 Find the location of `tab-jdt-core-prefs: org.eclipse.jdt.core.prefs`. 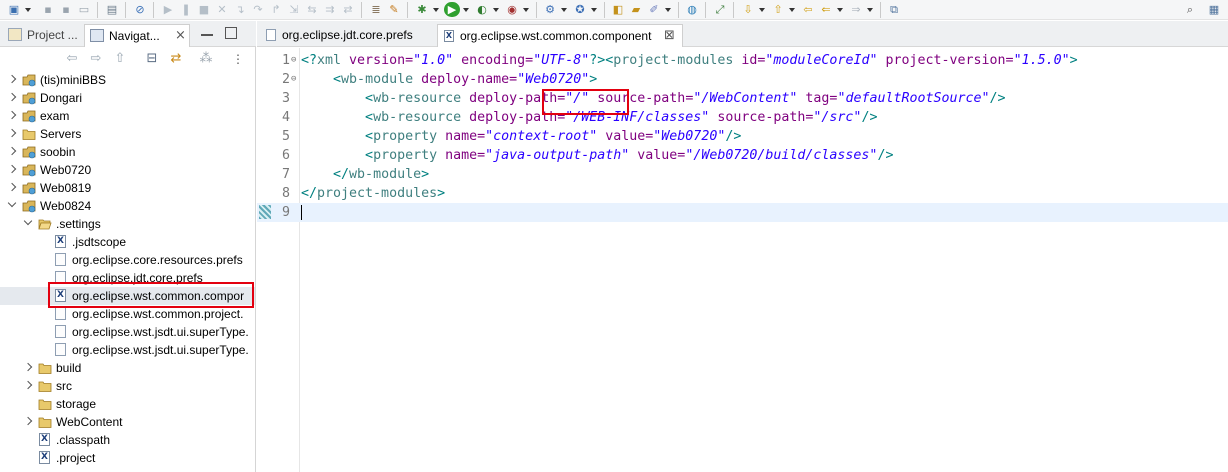

tab-jdt-core-prefs: org.eclipse.jdt.core.prefs is located at coordinates (347, 35).